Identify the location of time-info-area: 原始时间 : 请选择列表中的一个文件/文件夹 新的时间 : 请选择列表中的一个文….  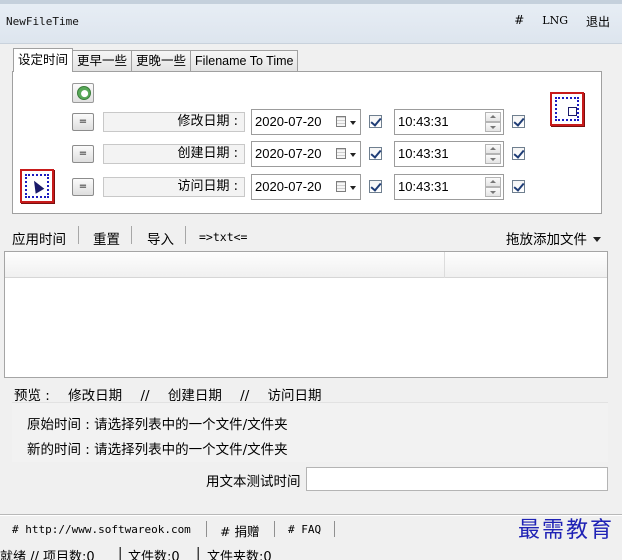
(310, 432).